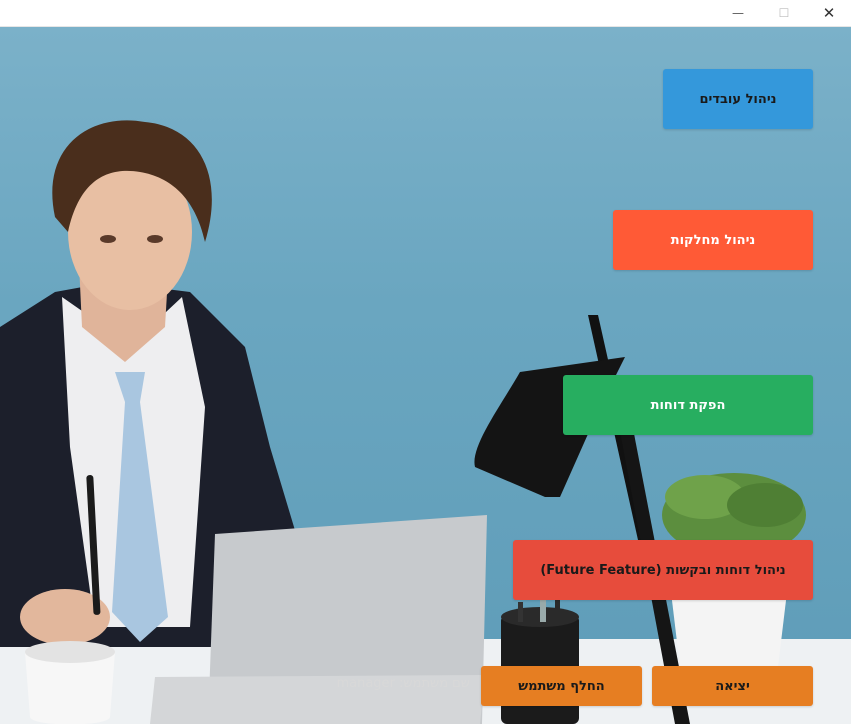 The image size is (851, 724). I want to click on username-label: שם משתמש: manager, so click(403, 683).